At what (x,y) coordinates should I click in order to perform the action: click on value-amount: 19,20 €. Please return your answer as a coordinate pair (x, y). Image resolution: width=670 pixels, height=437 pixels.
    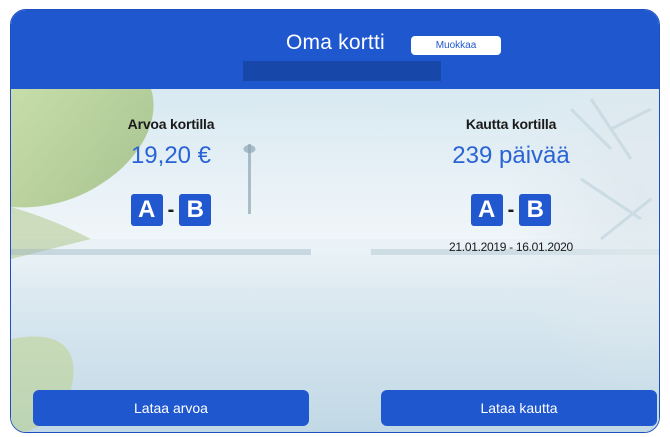
    Looking at the image, I should click on (171, 155).